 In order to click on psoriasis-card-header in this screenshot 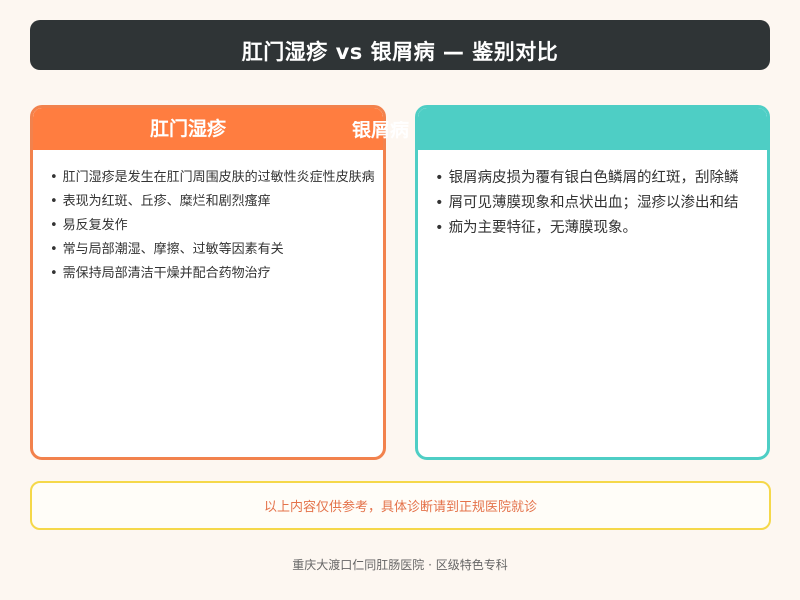, I will do `click(592, 129)`.